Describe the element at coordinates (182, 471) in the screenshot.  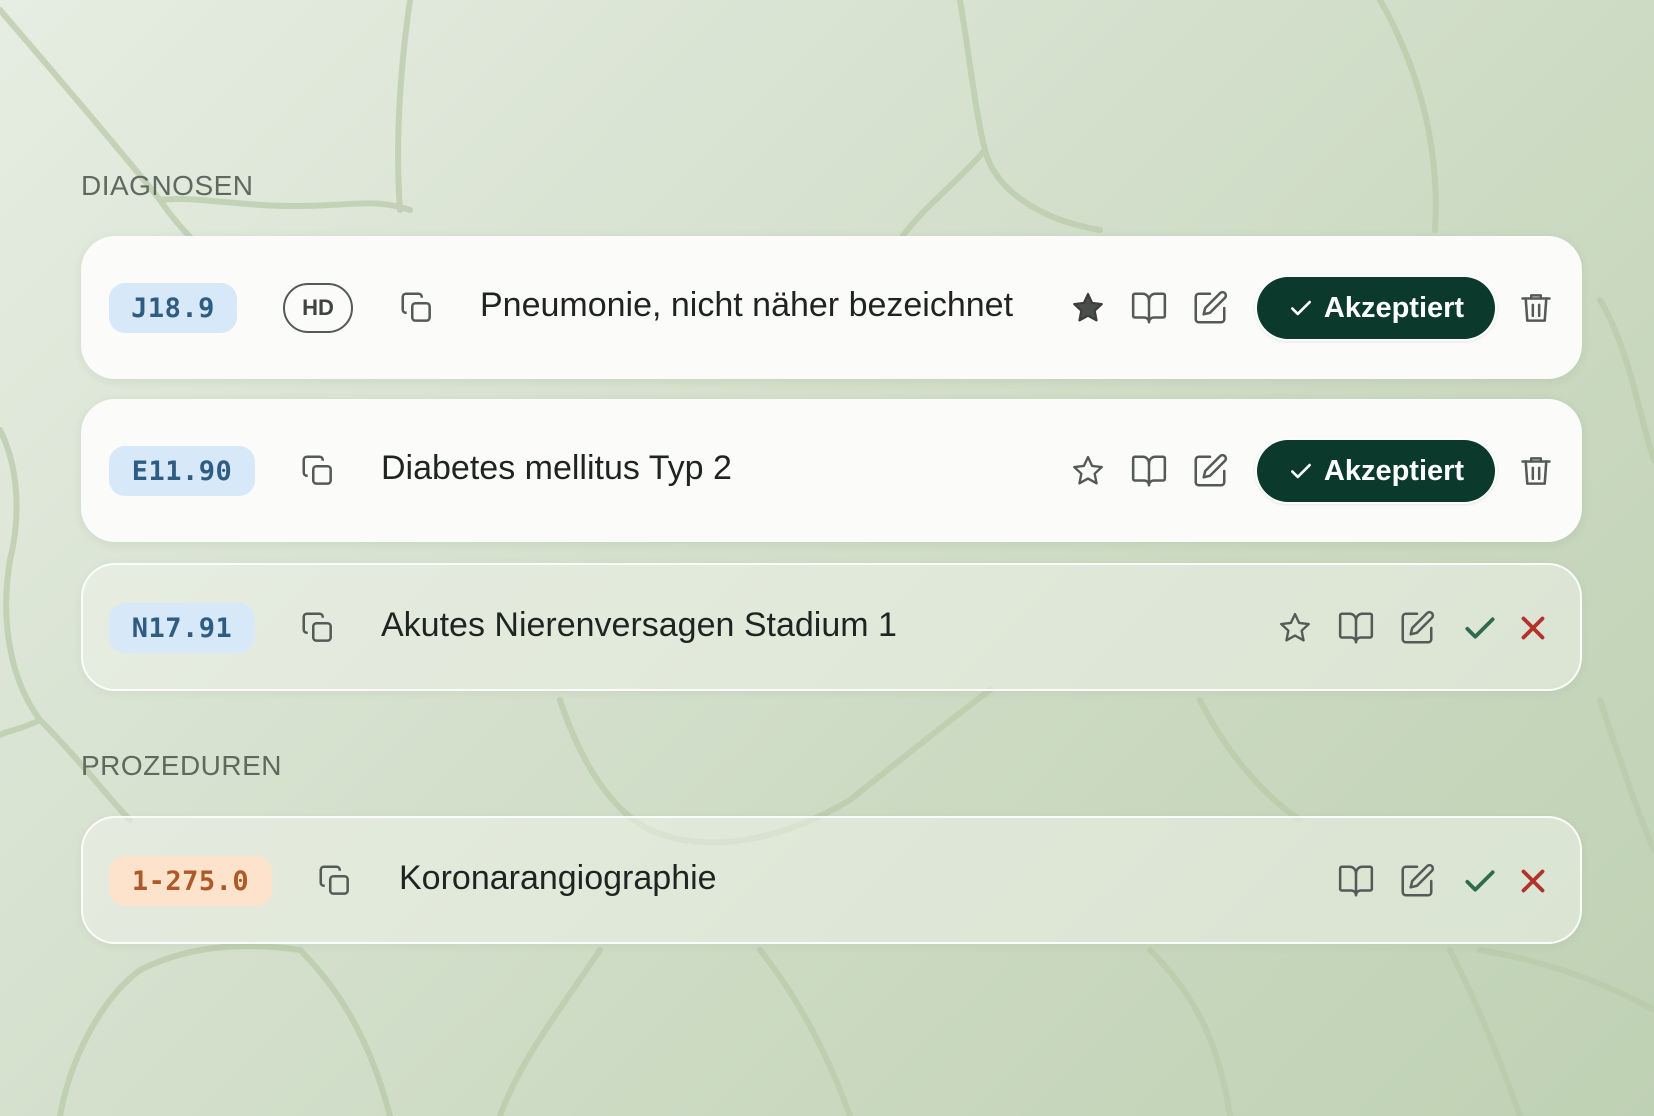
I see `icd-code-badge: E11.90` at that location.